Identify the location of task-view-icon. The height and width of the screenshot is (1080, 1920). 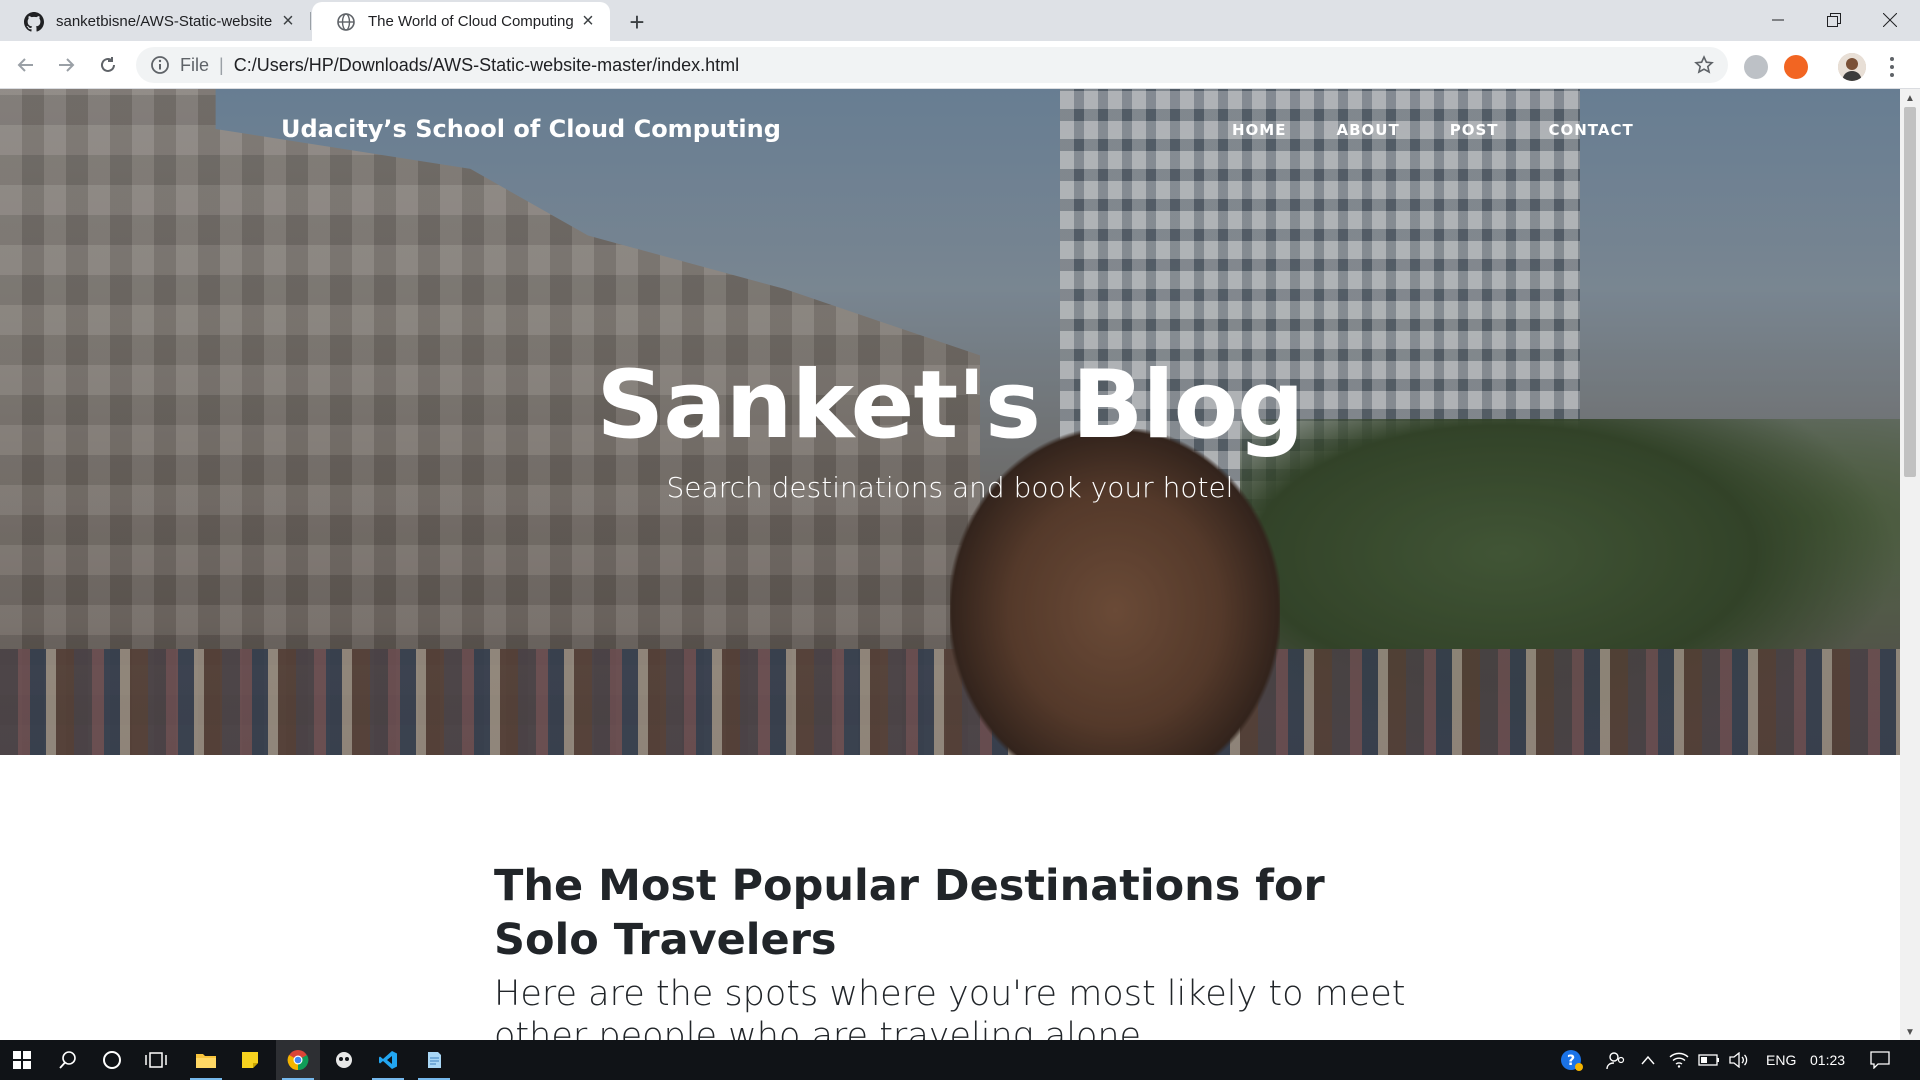
(156, 1060).